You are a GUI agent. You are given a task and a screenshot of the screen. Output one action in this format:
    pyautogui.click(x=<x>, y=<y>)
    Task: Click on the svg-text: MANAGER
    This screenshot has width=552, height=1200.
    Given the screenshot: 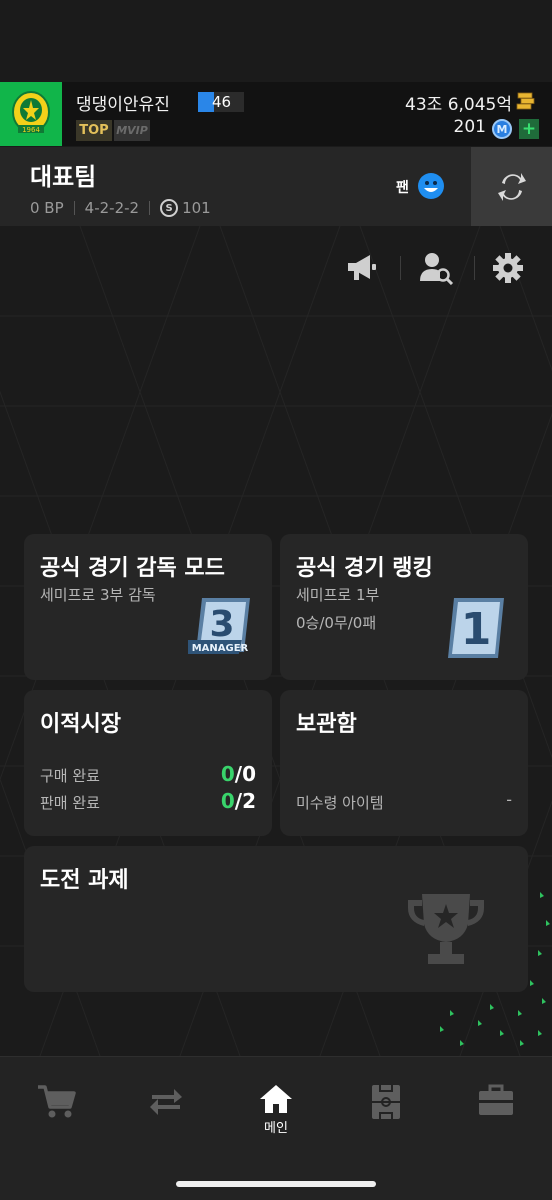 What is the action you would take?
    pyautogui.click(x=220, y=648)
    